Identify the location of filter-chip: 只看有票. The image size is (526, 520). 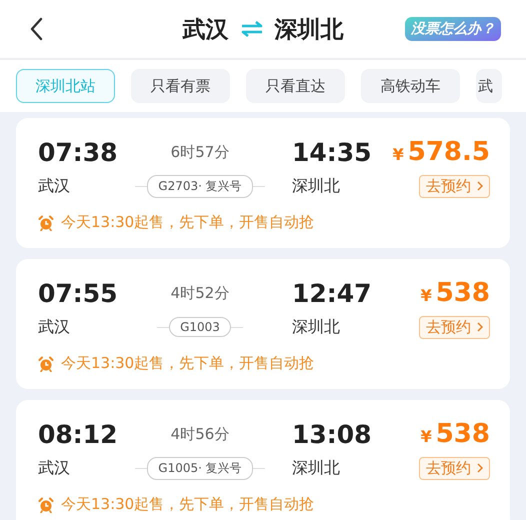
(180, 86).